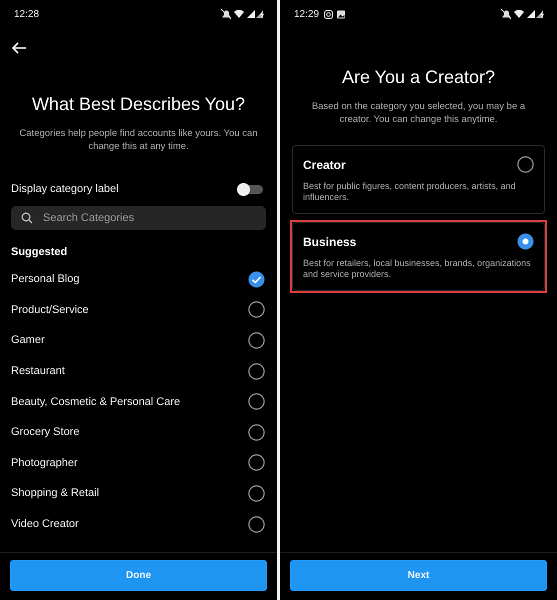 This screenshot has width=557, height=600. Describe the element at coordinates (50, 310) in the screenshot. I see `category-label: Product/Service` at that location.